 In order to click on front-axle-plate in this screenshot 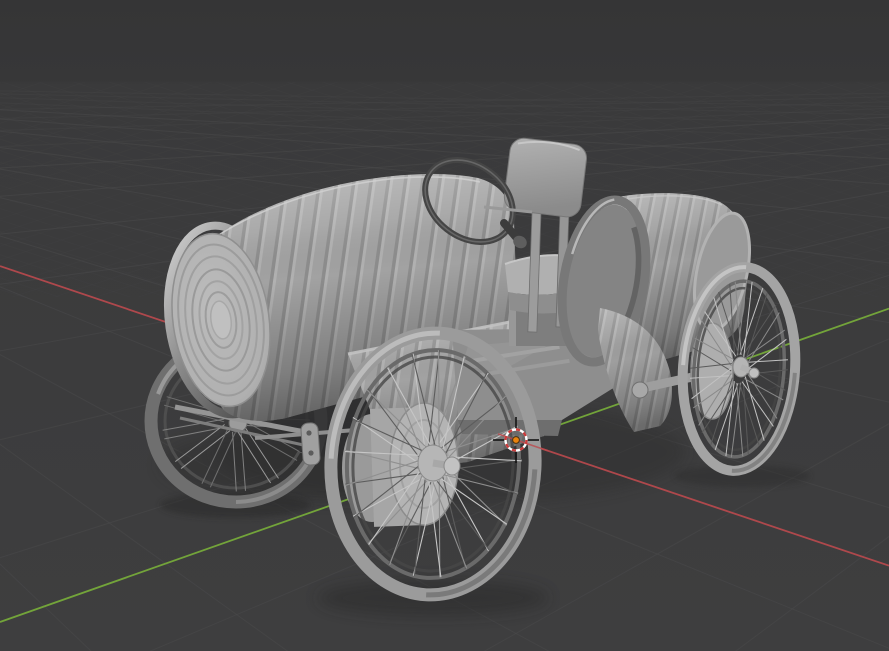, I will do `click(310, 444)`.